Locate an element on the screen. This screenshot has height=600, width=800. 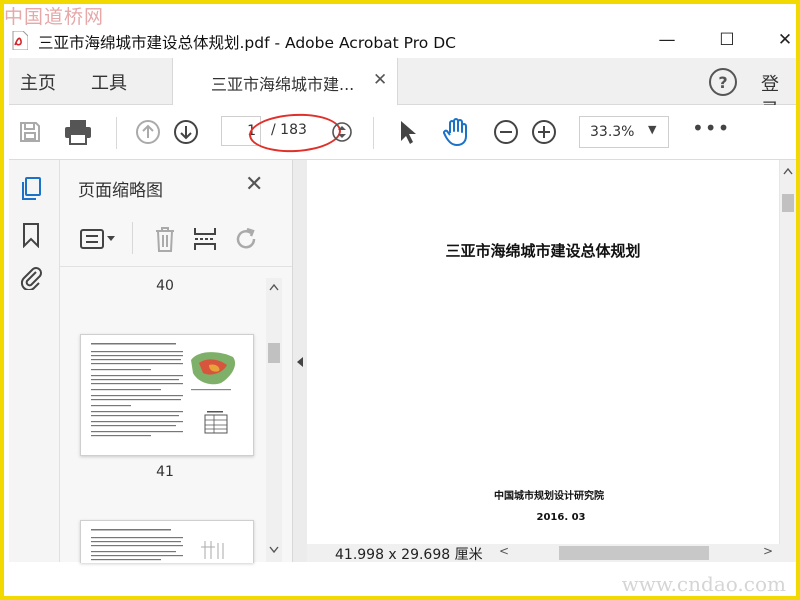
document-title: 三亚市海绵城市建设总体规划 is located at coordinates (543, 251).